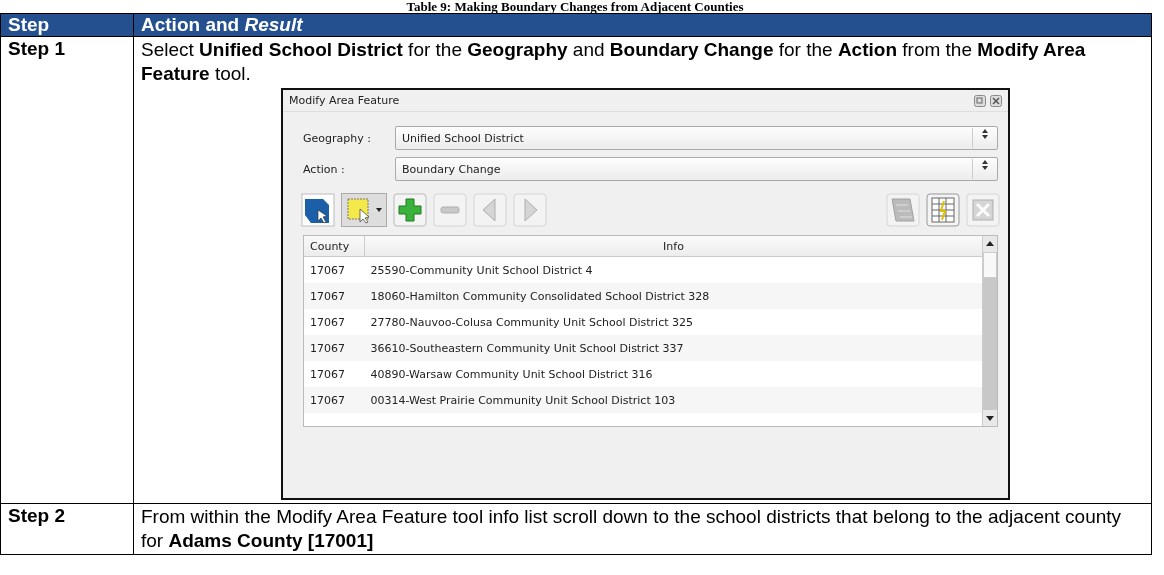 Image resolution: width=1164 pixels, height=575 pixels. I want to click on dropdown-field: Unified School District, so click(696, 138).